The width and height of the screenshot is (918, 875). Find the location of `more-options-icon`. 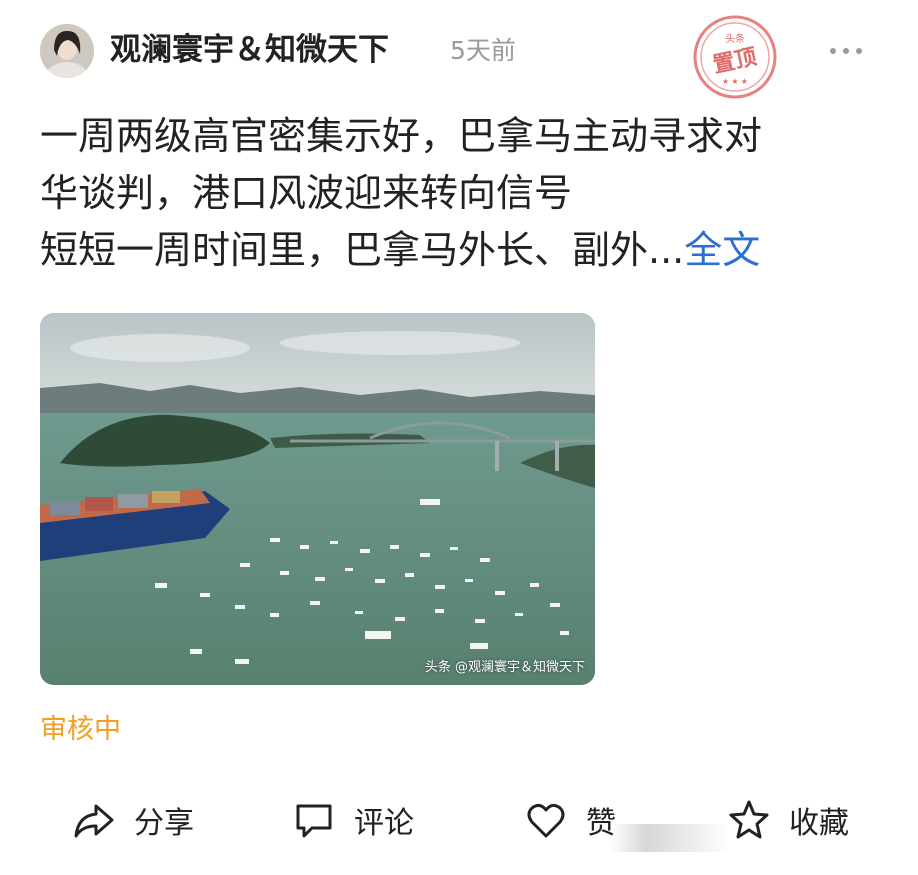

more-options-icon is located at coordinates (846, 51).